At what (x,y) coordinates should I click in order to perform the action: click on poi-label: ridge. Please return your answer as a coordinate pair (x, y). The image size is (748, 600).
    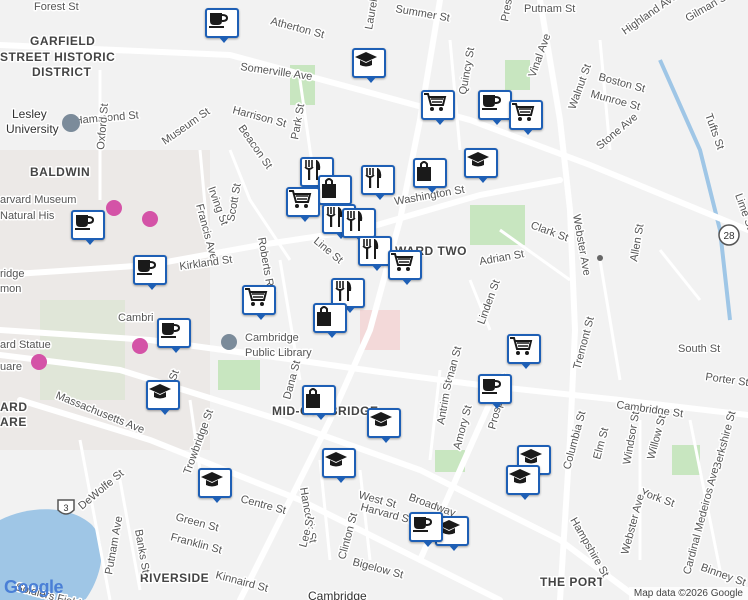
    Looking at the image, I should click on (12, 274).